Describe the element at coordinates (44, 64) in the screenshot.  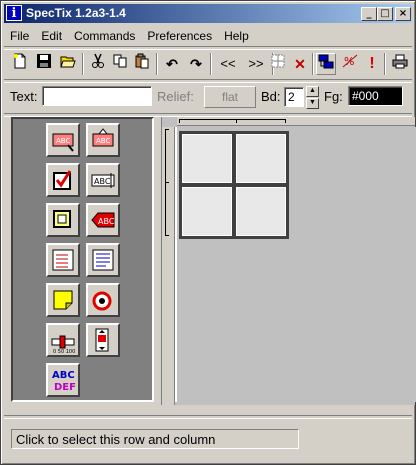
I see `floppy-disk-icon` at that location.